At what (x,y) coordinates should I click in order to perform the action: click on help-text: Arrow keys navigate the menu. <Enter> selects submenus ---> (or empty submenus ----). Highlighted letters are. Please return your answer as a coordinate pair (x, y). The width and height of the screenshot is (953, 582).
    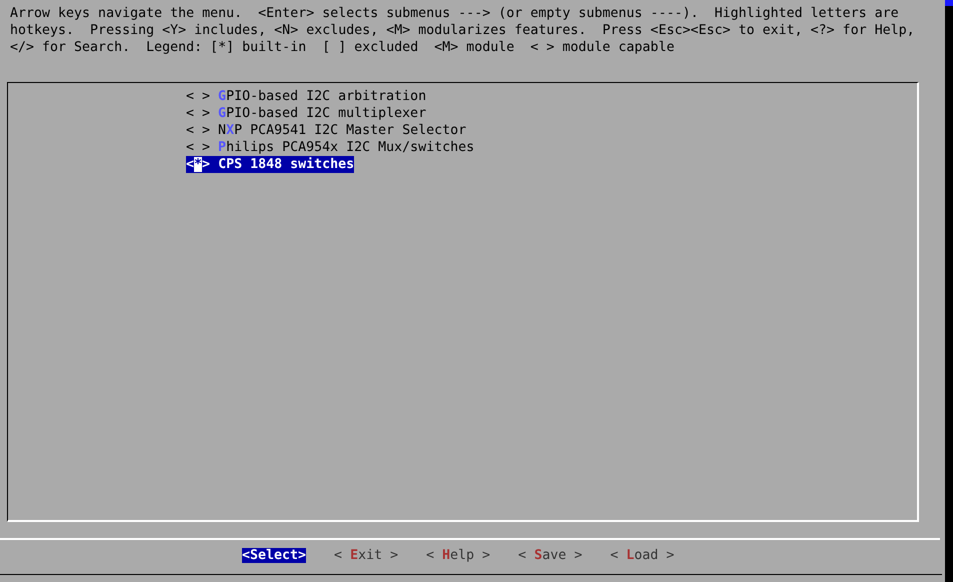
    Looking at the image, I should click on (454, 13).